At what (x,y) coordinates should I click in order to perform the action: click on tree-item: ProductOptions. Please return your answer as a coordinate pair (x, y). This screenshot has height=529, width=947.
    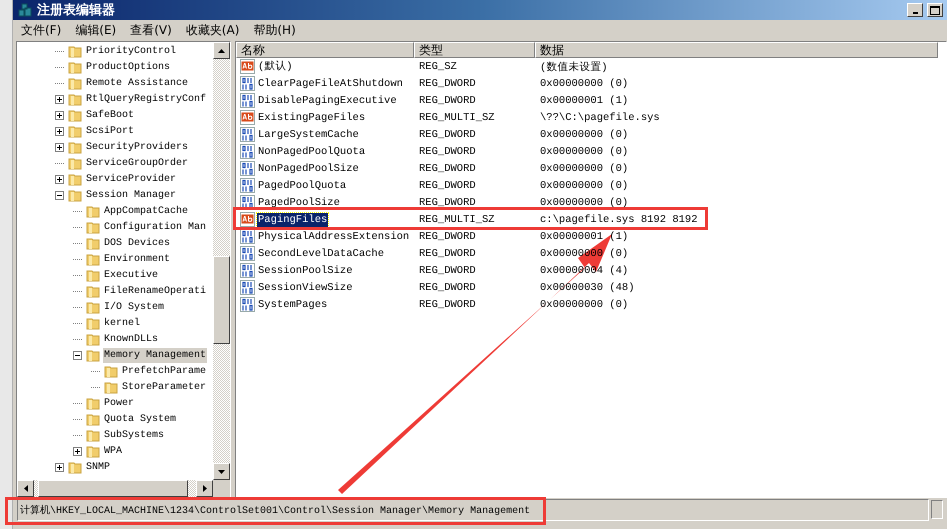
    Looking at the image, I should click on (128, 67).